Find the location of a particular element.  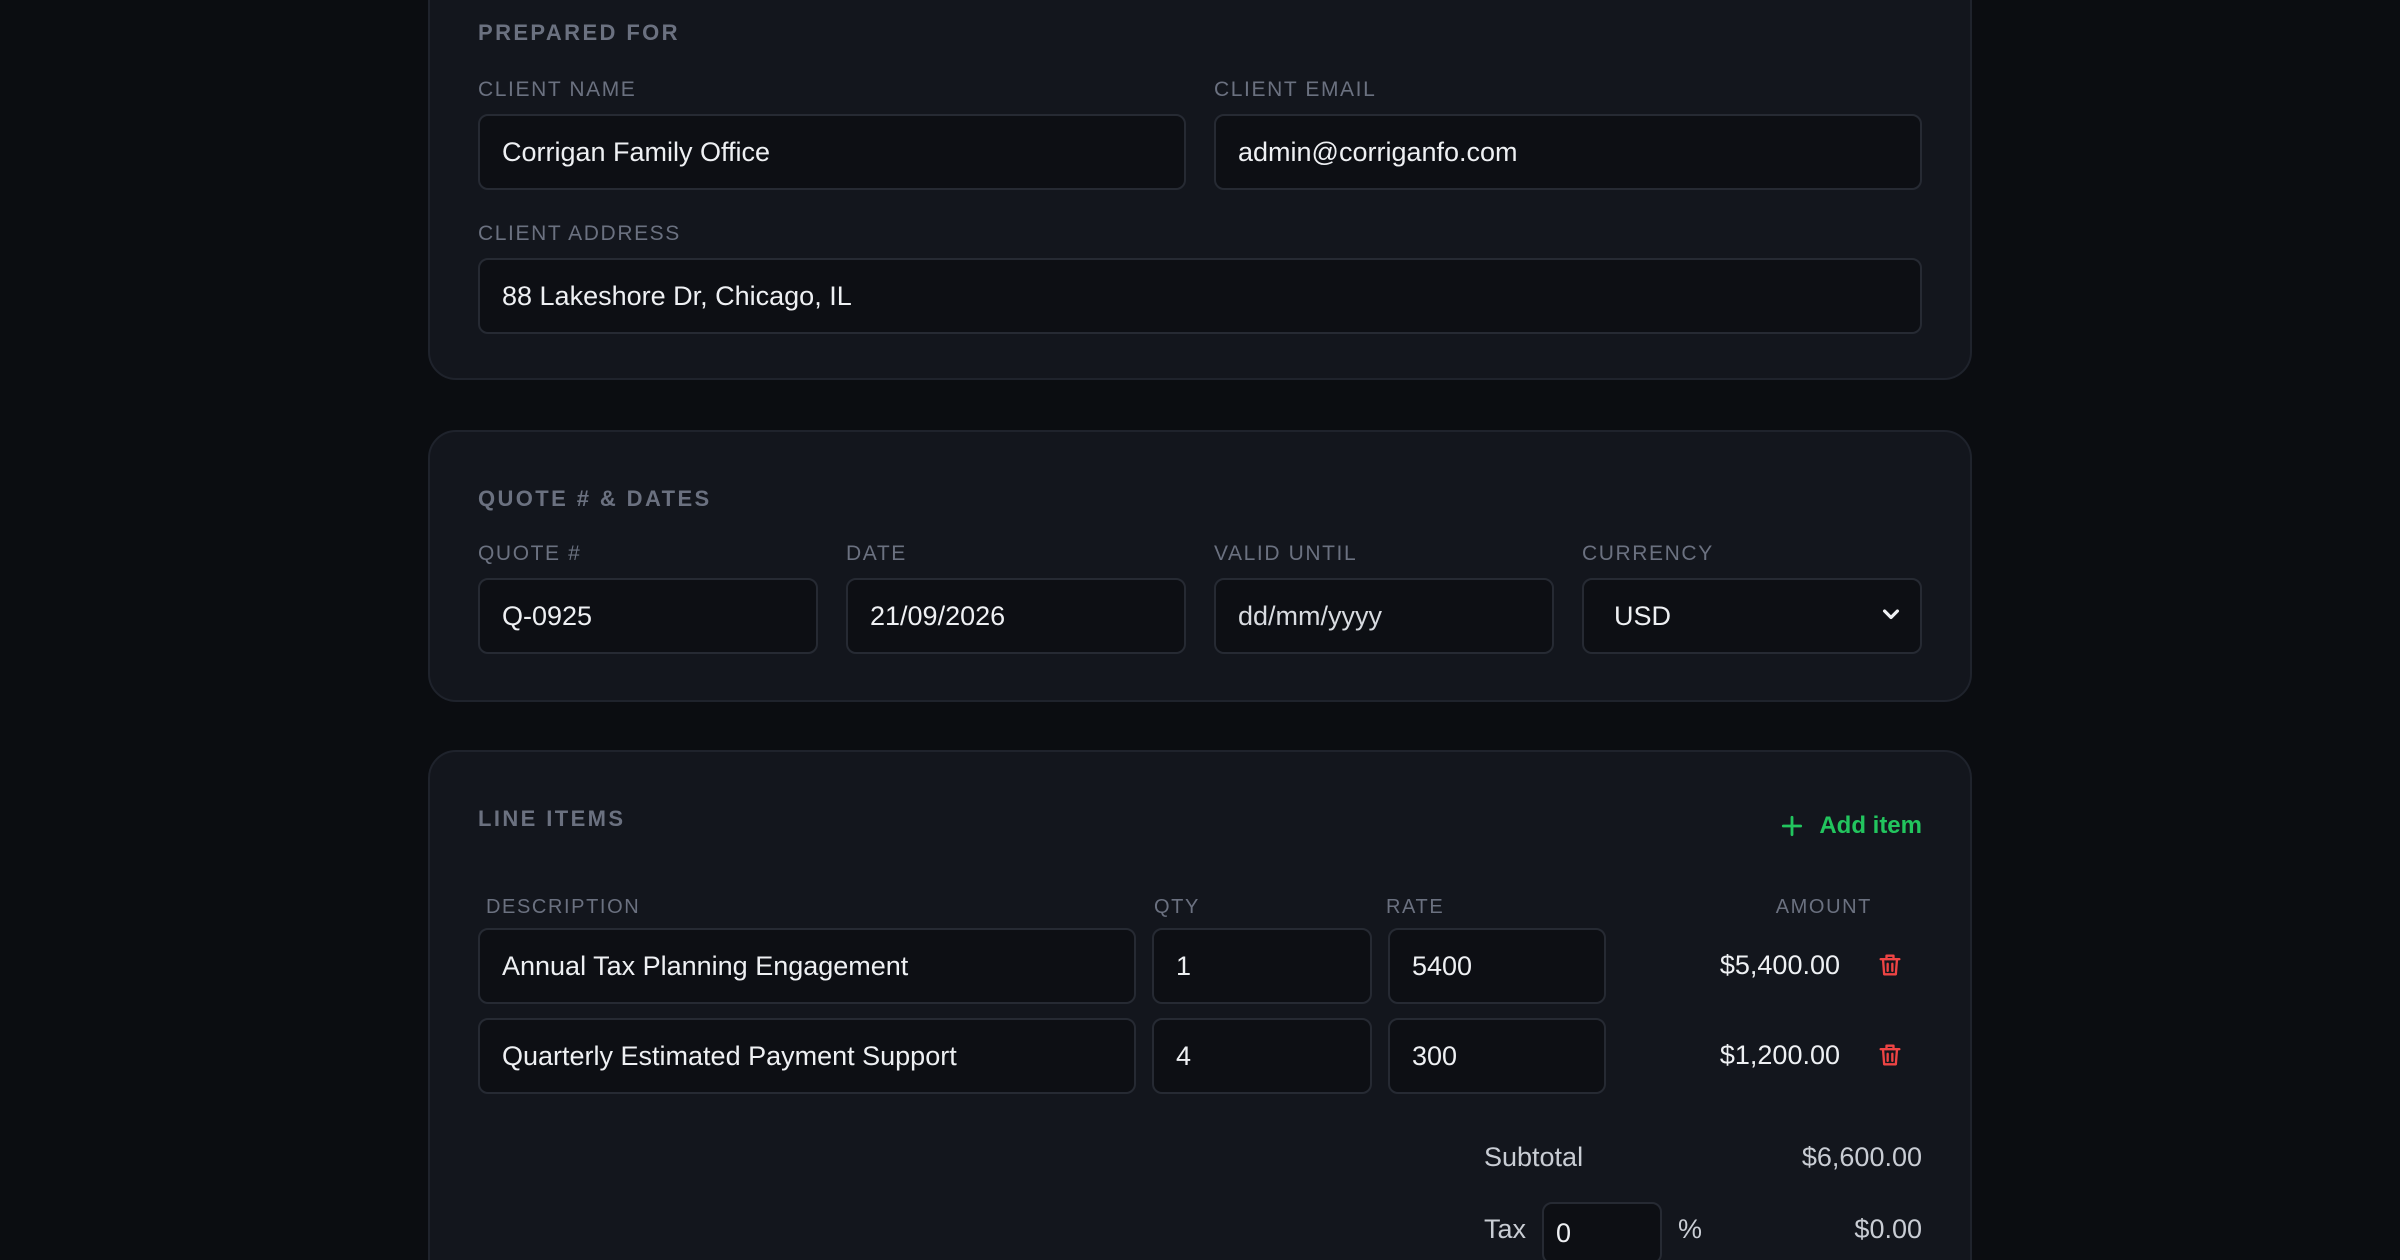

client-email-label: CLIENT EMAIL is located at coordinates (1295, 89).